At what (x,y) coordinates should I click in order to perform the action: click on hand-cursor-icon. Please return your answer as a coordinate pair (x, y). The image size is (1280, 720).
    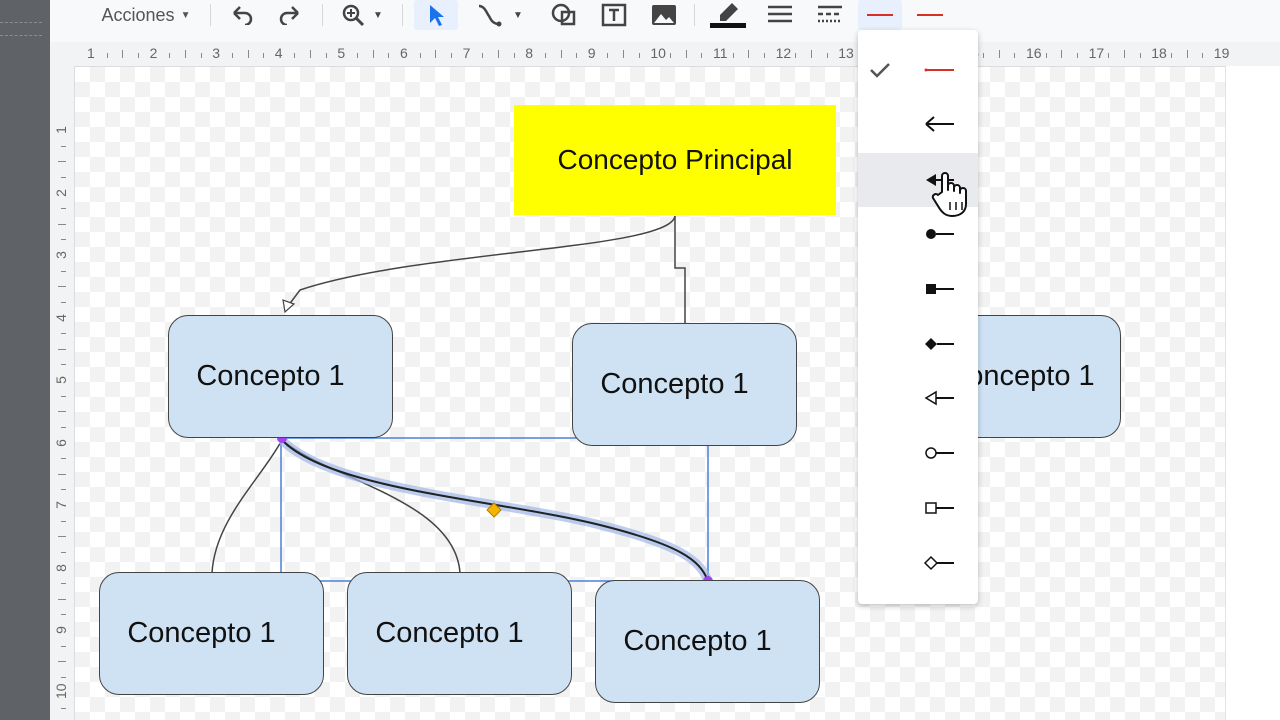
    Looking at the image, I should click on (949, 194).